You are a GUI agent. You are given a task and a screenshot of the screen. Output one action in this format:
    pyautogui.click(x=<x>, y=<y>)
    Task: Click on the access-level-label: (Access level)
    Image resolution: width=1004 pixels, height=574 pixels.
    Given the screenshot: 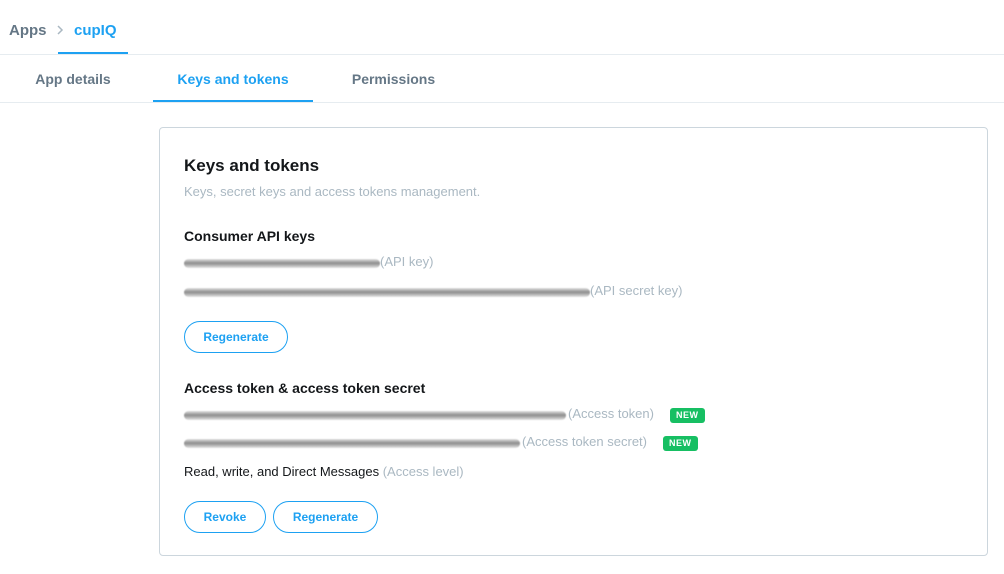 What is the action you would take?
    pyautogui.click(x=423, y=471)
    